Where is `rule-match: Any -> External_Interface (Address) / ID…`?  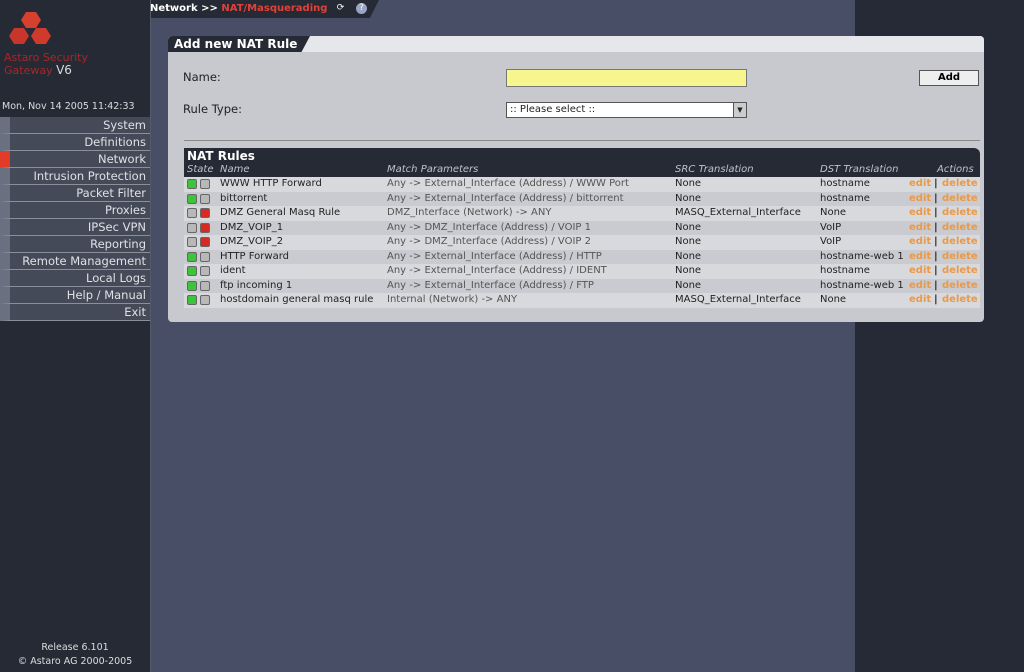 rule-match: Any -> External_Interface (Address) / ID… is located at coordinates (497, 270).